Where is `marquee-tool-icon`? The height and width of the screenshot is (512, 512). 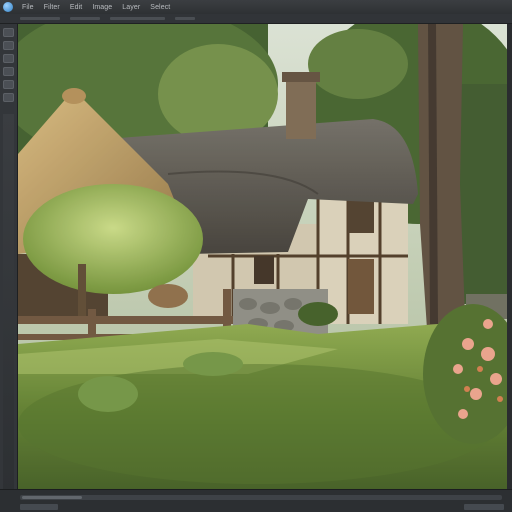 marquee-tool-icon is located at coordinates (8, 45).